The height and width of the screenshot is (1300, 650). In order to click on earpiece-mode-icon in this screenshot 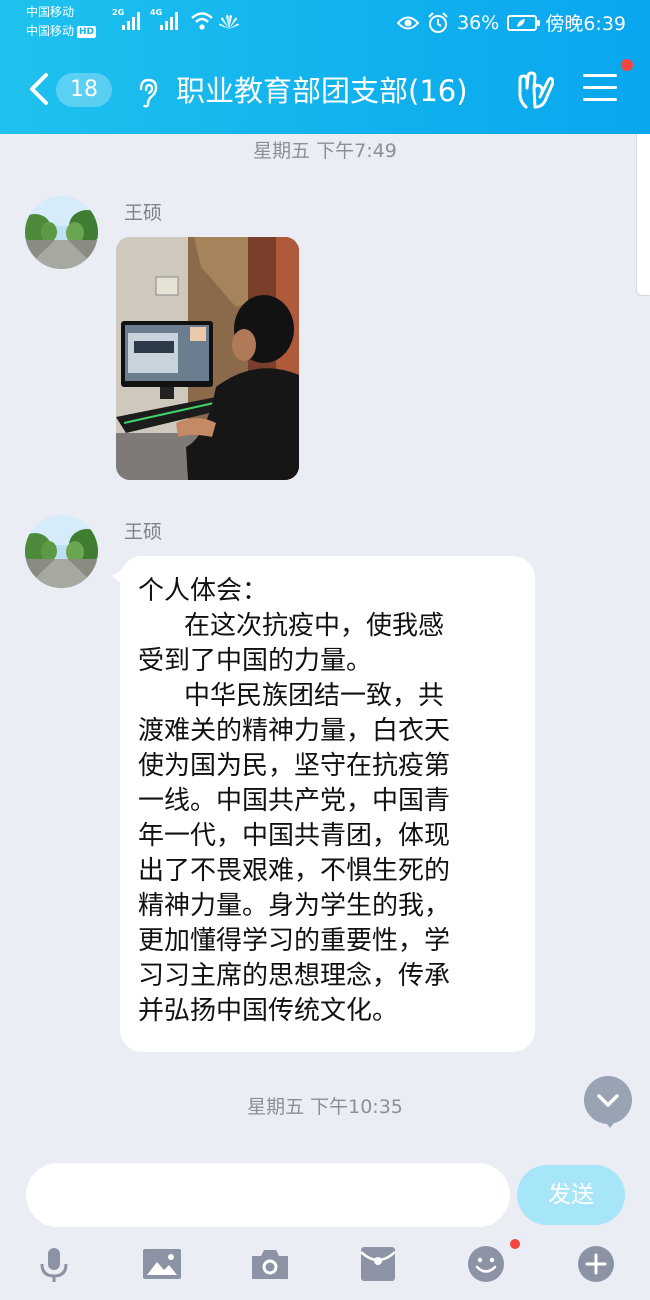, I will do `click(148, 93)`.